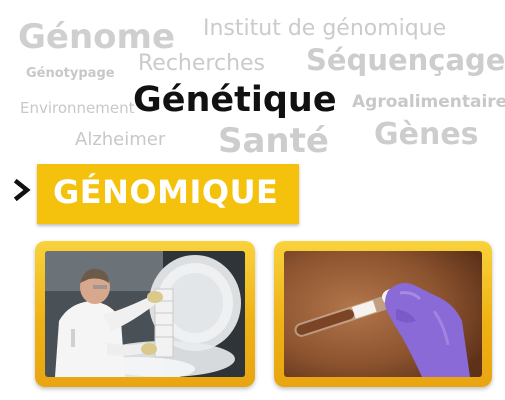 The width and height of the screenshot is (505, 400). What do you see at coordinates (70, 73) in the screenshot?
I see `word-genotypage: Génotypage` at bounding box center [70, 73].